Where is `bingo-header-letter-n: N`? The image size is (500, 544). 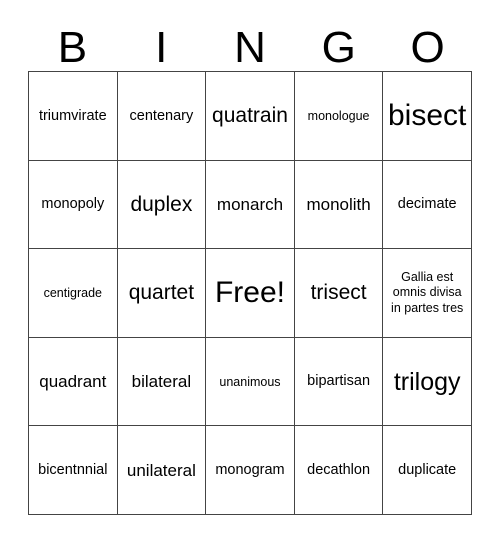 bingo-header-letter-n: N is located at coordinates (250, 47).